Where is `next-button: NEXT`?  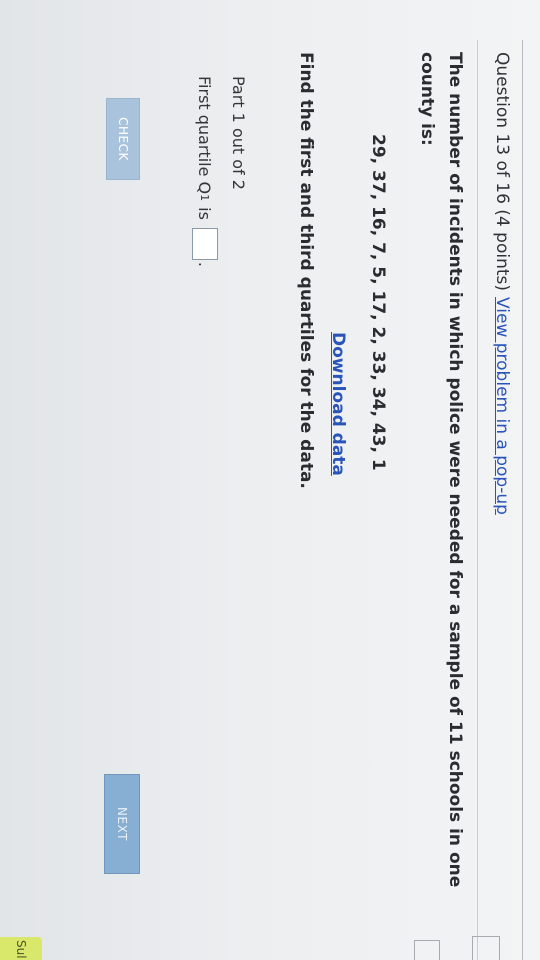 next-button: NEXT is located at coordinates (122, 824).